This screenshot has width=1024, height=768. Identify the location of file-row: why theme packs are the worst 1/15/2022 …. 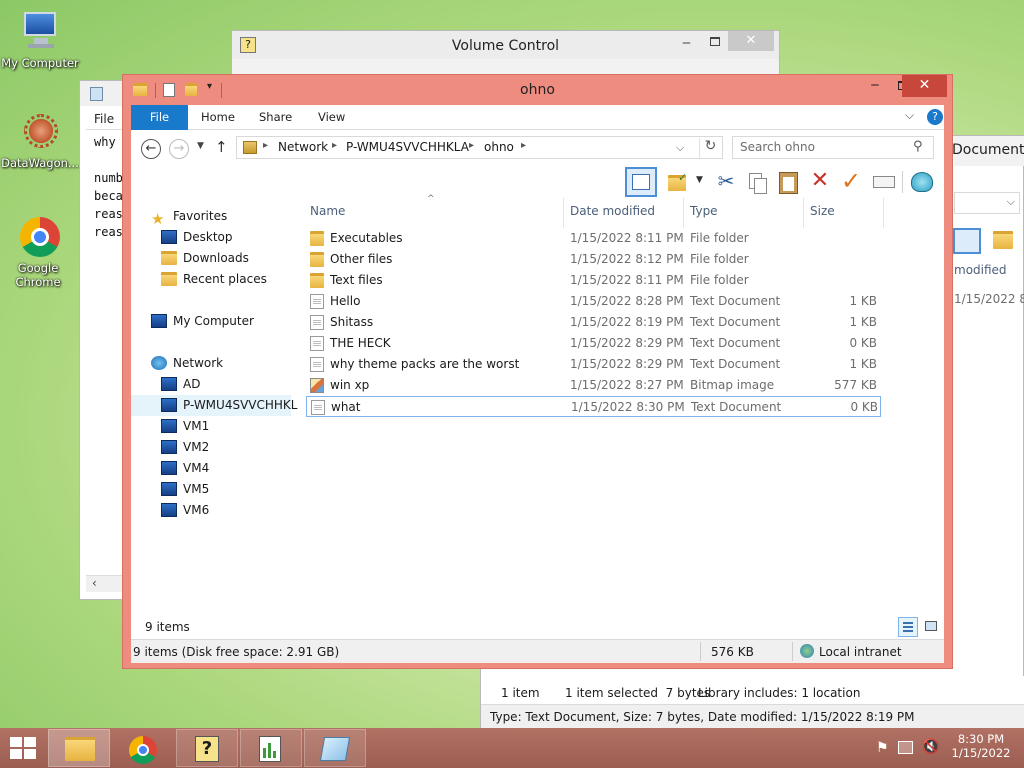
(593, 364).